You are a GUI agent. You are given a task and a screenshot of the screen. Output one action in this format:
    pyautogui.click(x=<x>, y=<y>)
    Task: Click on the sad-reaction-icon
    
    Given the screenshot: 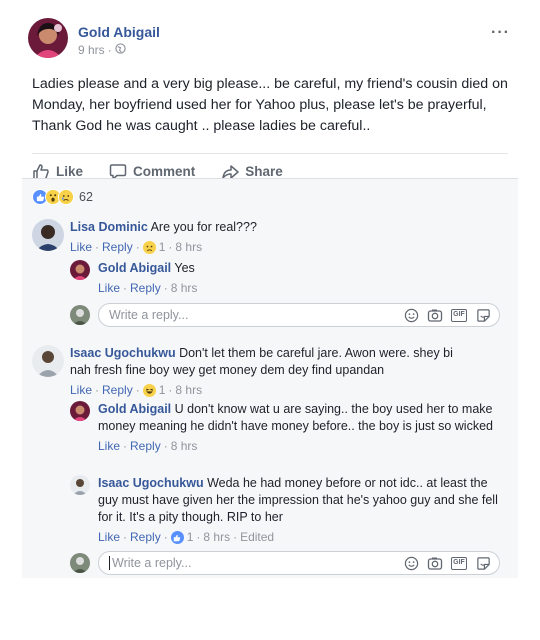 What is the action you would take?
    pyautogui.click(x=149, y=247)
    